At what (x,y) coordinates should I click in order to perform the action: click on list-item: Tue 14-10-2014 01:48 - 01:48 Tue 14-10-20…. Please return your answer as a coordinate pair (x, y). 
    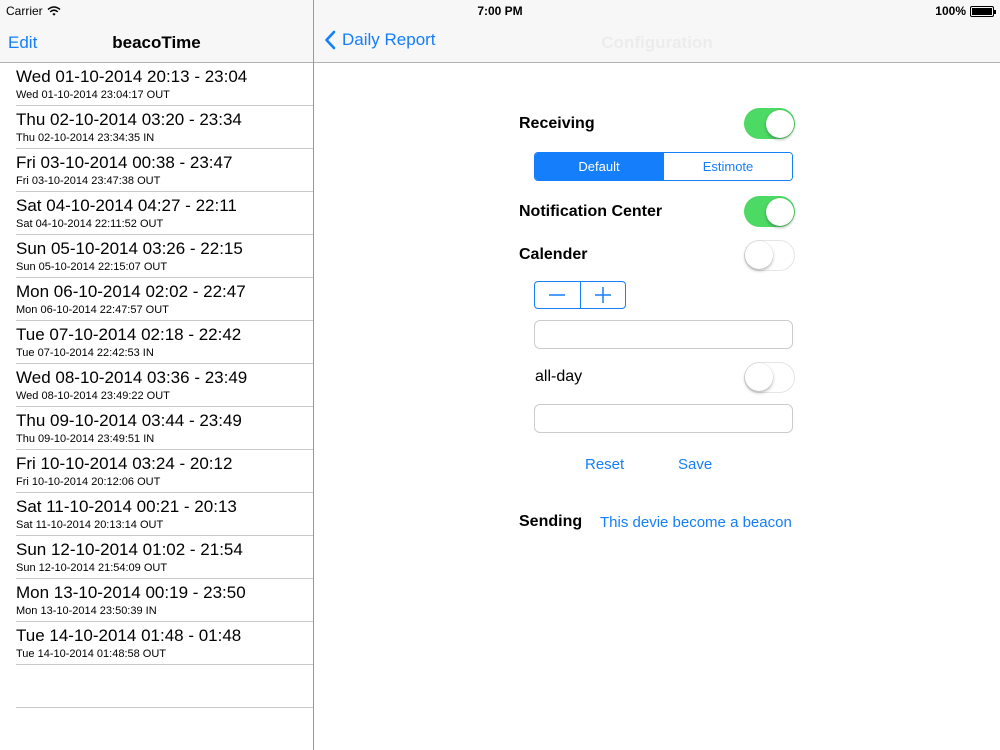
    Looking at the image, I should click on (156, 643).